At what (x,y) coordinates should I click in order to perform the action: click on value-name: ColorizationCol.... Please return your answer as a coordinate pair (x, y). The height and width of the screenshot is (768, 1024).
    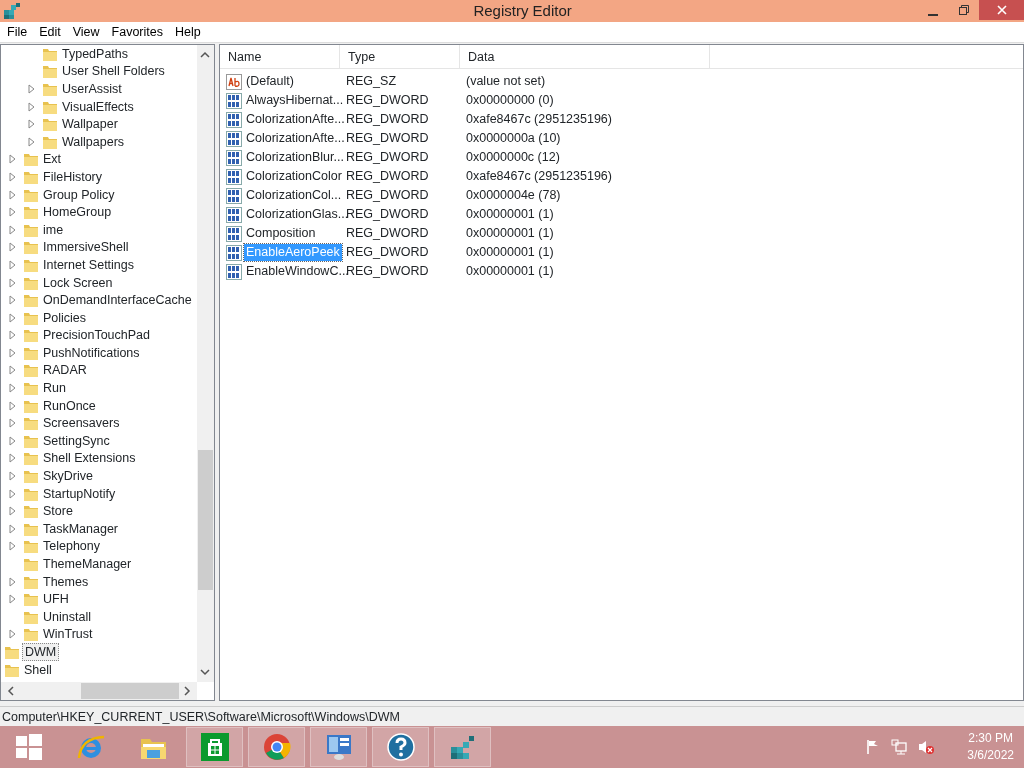
    Looking at the image, I should click on (294, 196).